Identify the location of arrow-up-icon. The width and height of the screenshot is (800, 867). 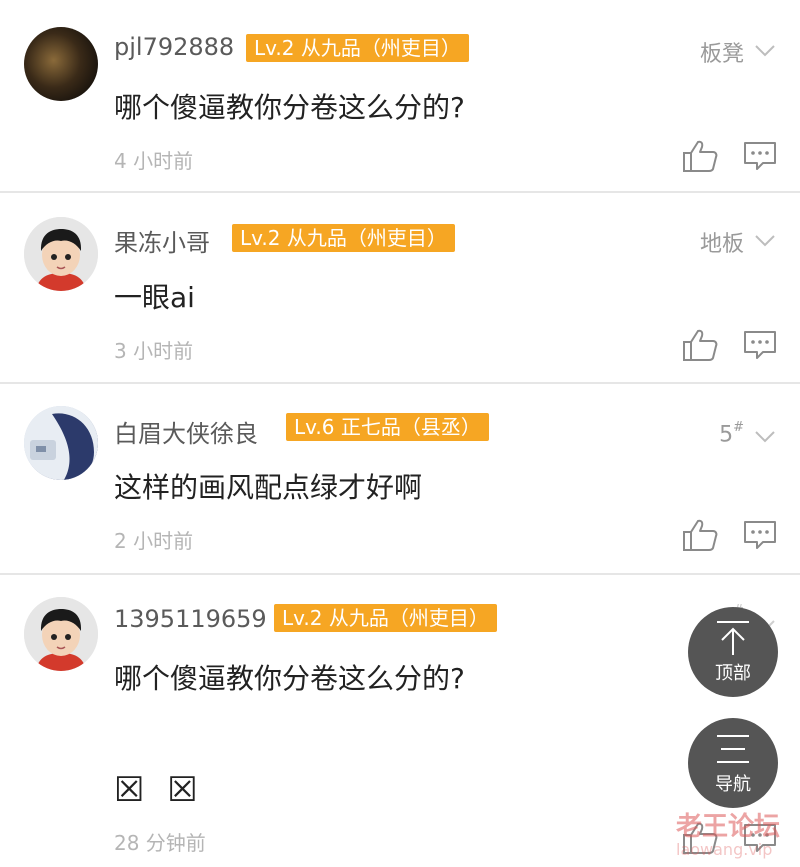
(733, 638).